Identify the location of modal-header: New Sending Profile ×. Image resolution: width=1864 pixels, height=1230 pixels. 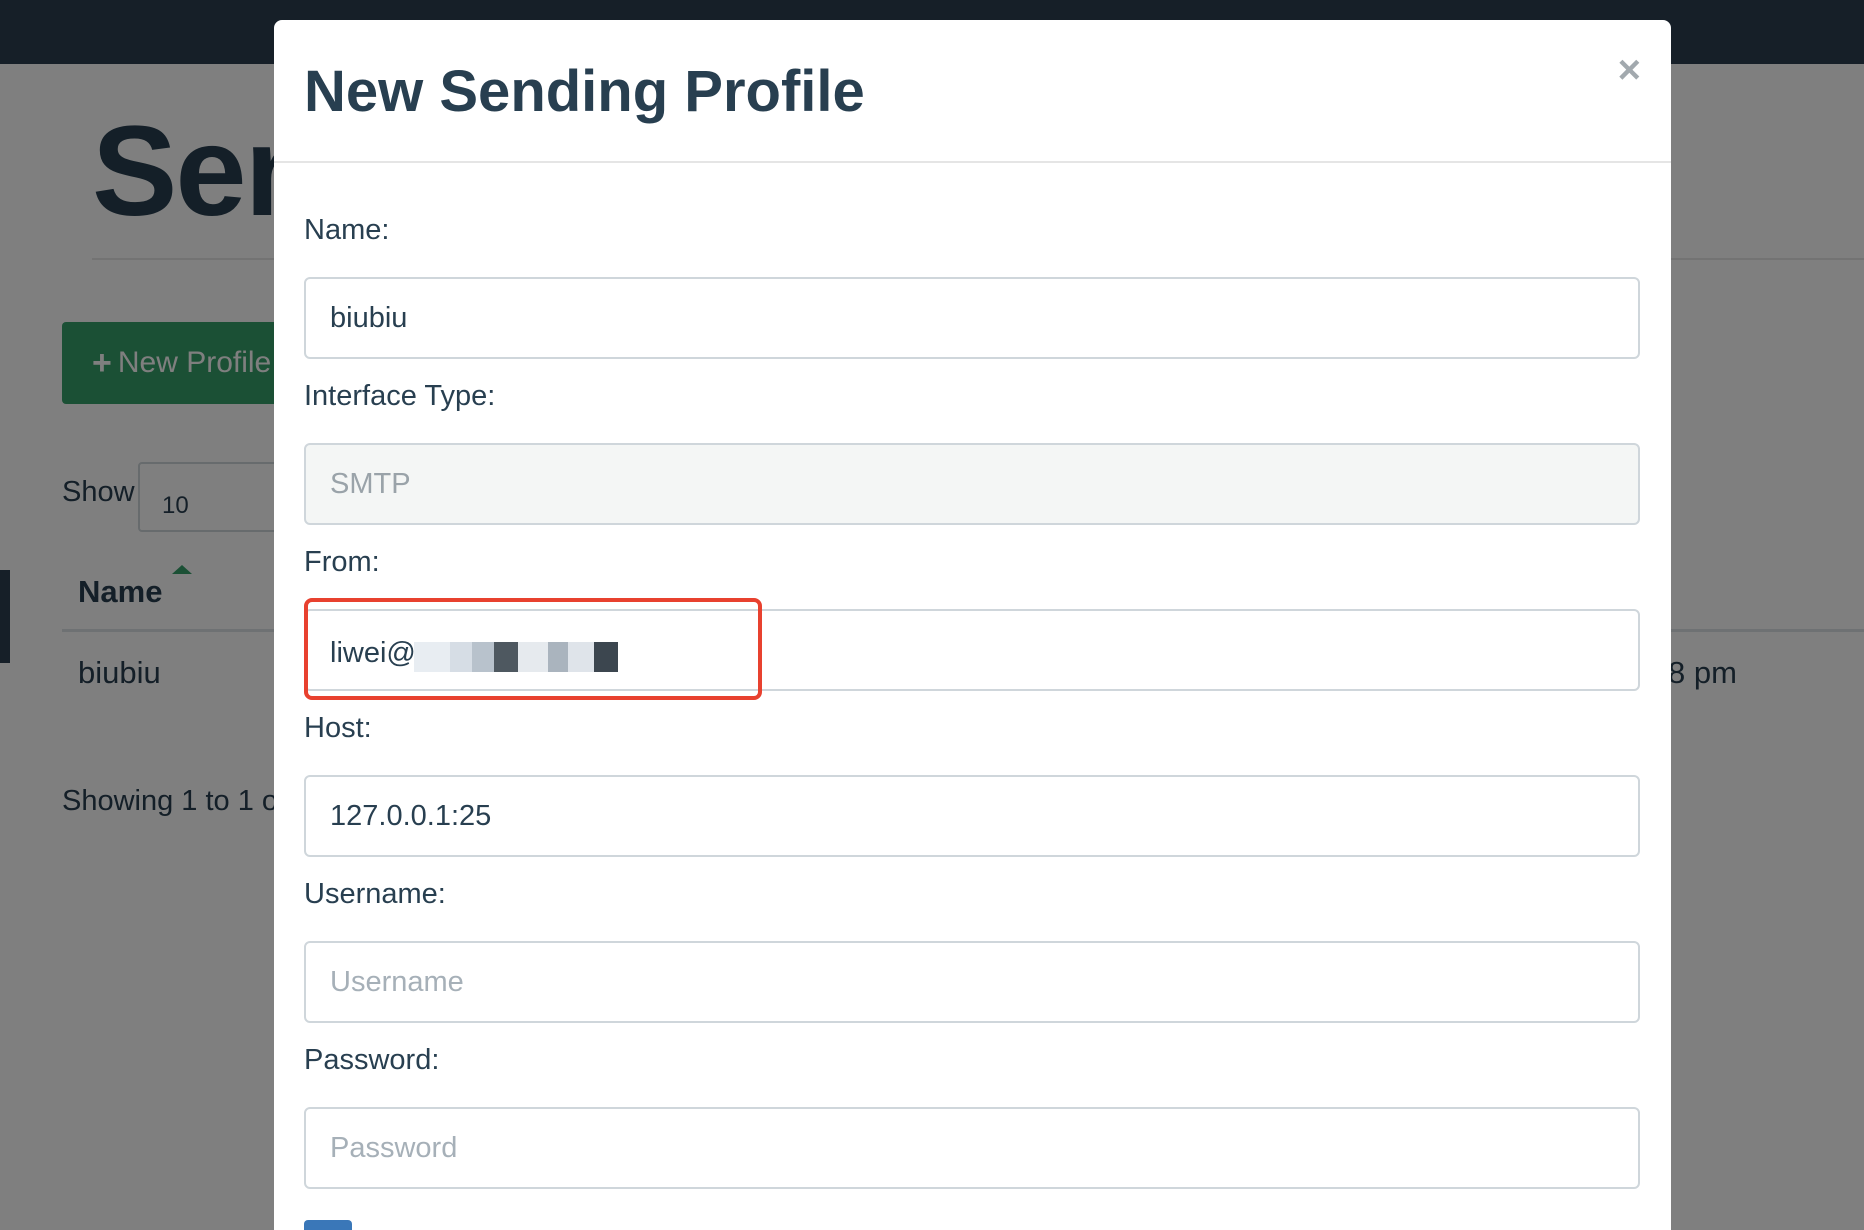
(972, 91).